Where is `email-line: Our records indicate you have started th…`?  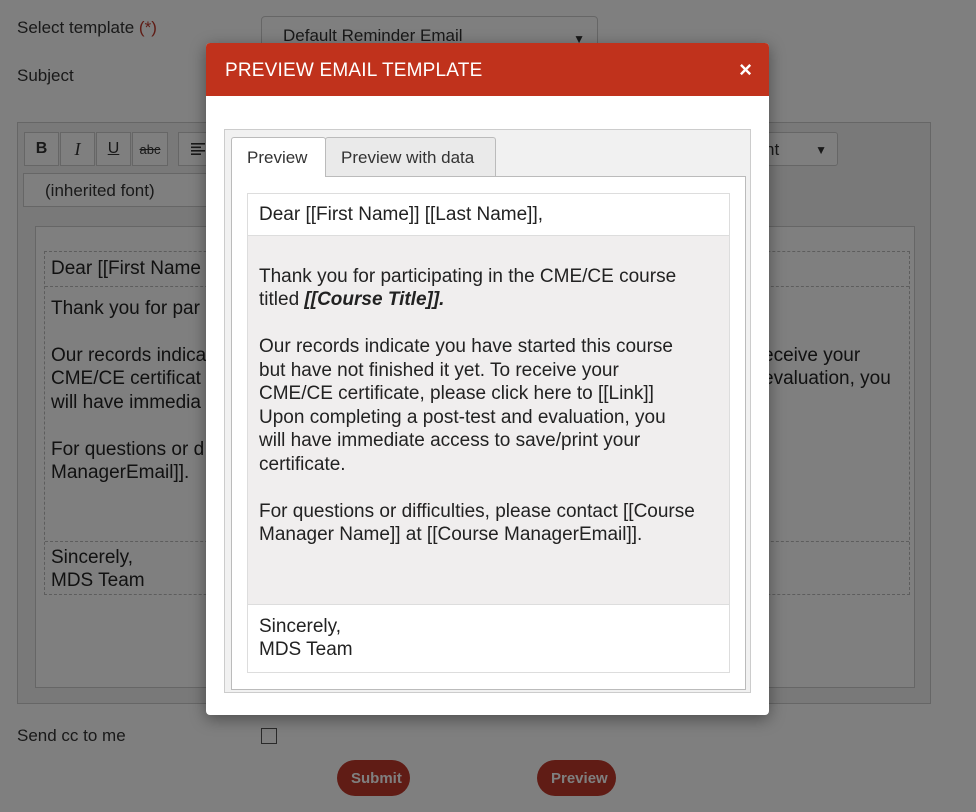
email-line: Our records indicate you have started th… is located at coordinates (466, 346).